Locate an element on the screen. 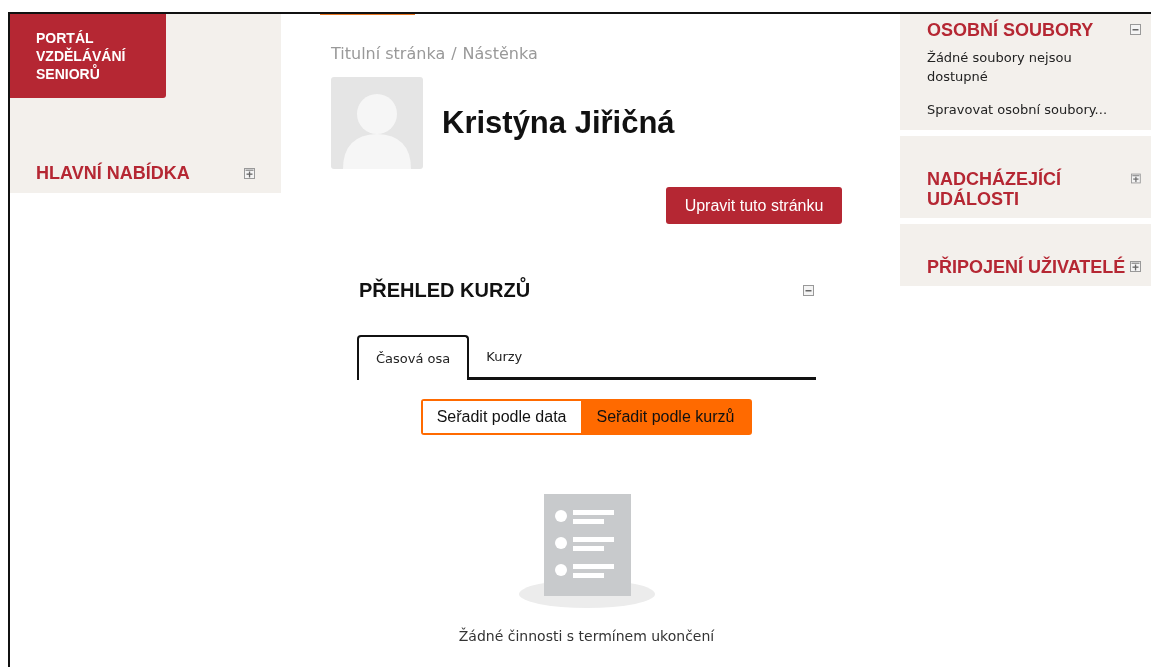  edit-page-button: Upravit tuto stránku is located at coordinates (754, 205).